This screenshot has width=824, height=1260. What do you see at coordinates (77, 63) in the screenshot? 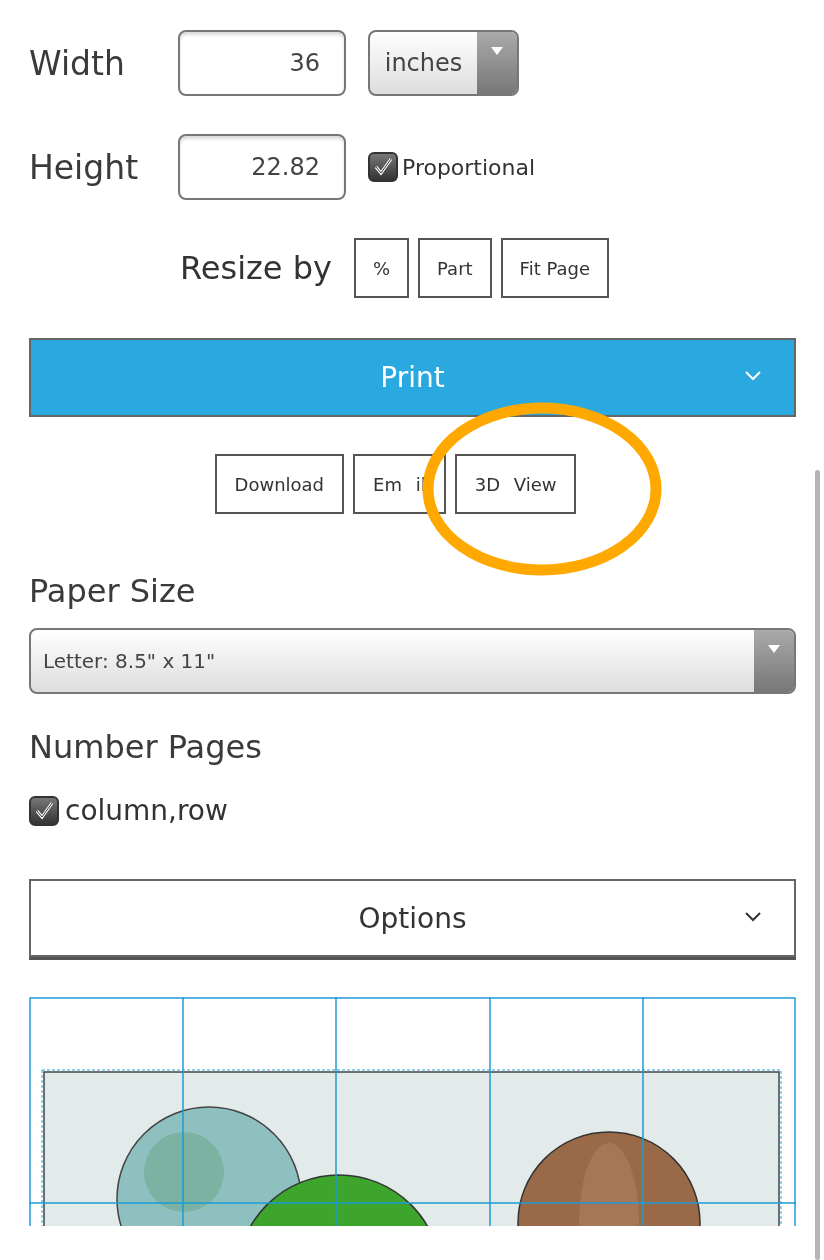
I see `width-label: Width` at bounding box center [77, 63].